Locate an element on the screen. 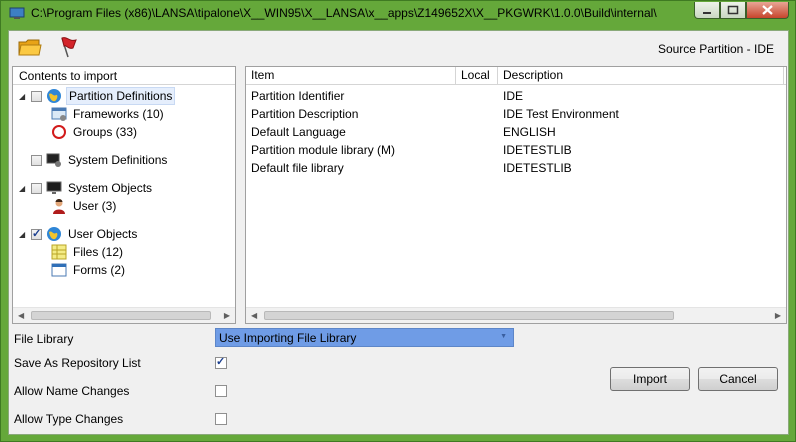 The image size is (796, 442). table-row: Partition module library (M) IDETESTLIB is located at coordinates (516, 150).